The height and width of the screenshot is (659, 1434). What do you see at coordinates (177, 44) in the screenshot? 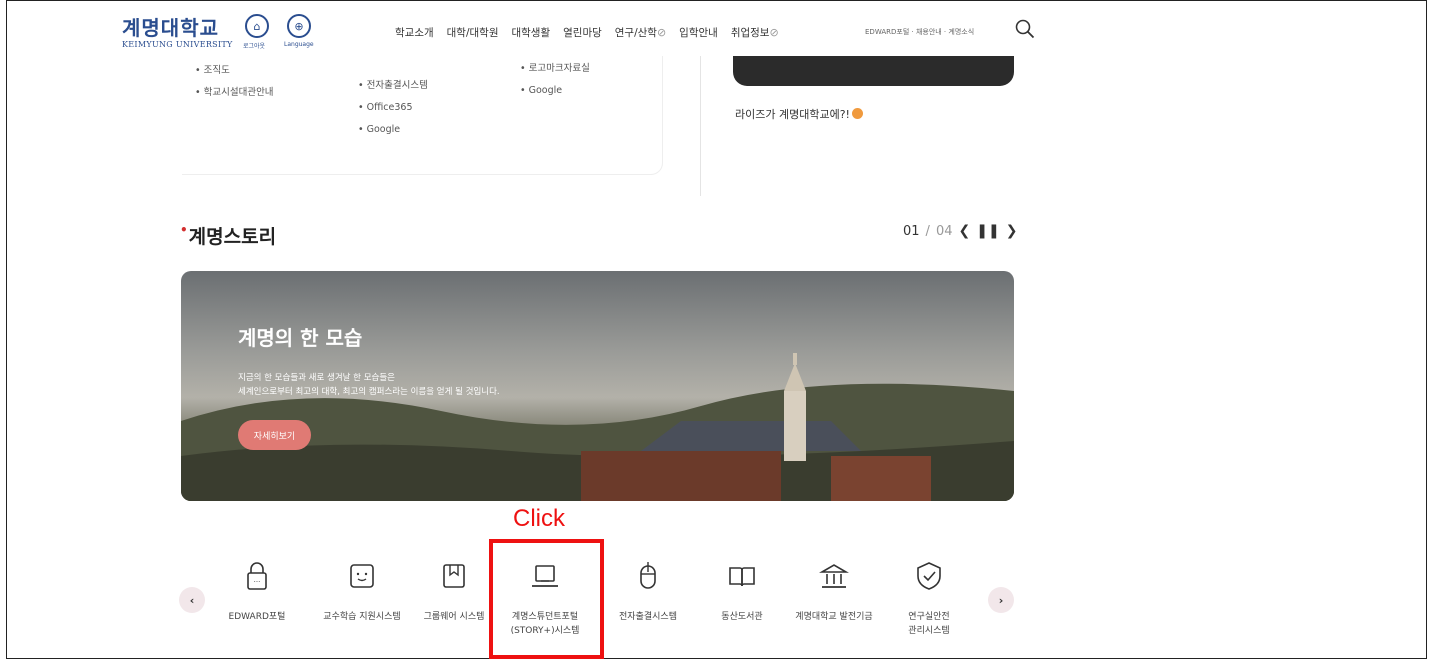
I see `logo-english: KEIMYUNG UNIVERSITY` at bounding box center [177, 44].